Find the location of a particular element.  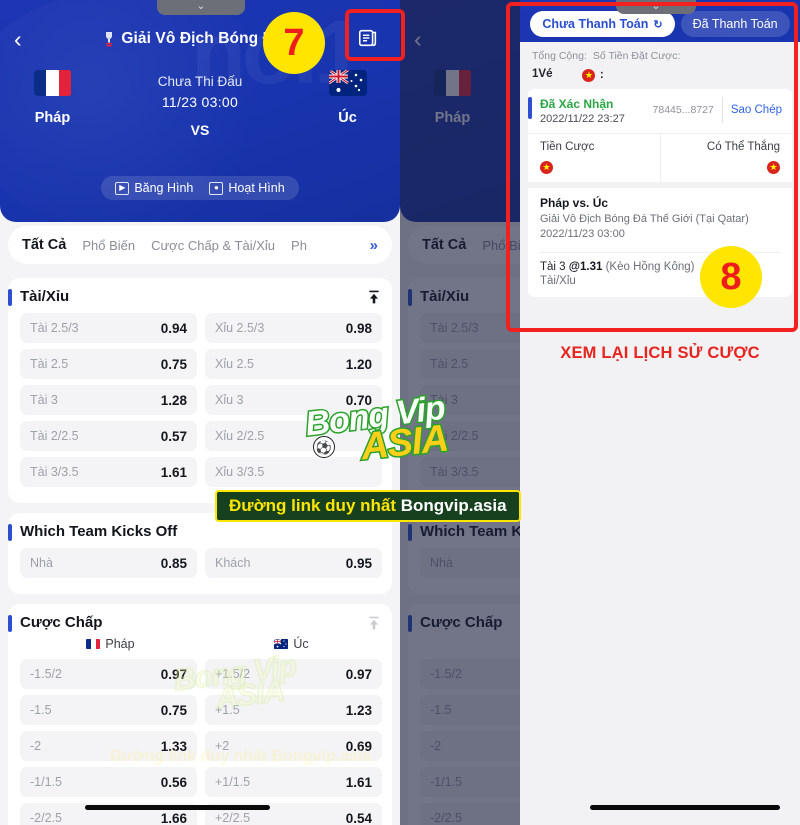

odds-value: 0.98 is located at coordinates (358, 328).